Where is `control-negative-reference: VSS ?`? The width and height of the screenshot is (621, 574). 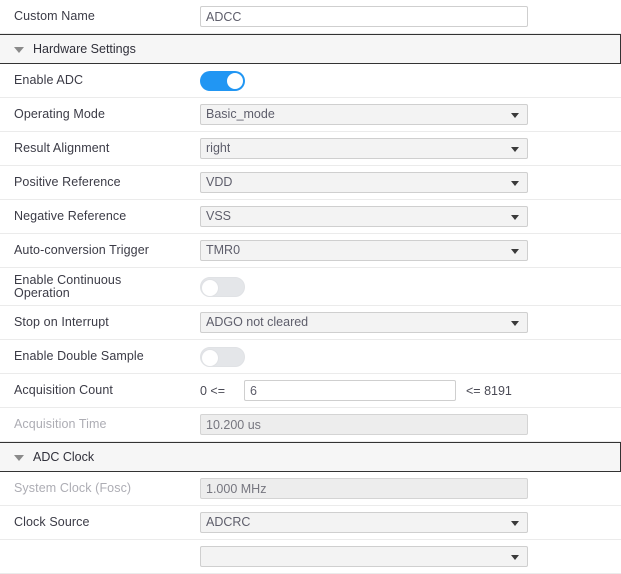 control-negative-reference: VSS ? is located at coordinates (410, 216).